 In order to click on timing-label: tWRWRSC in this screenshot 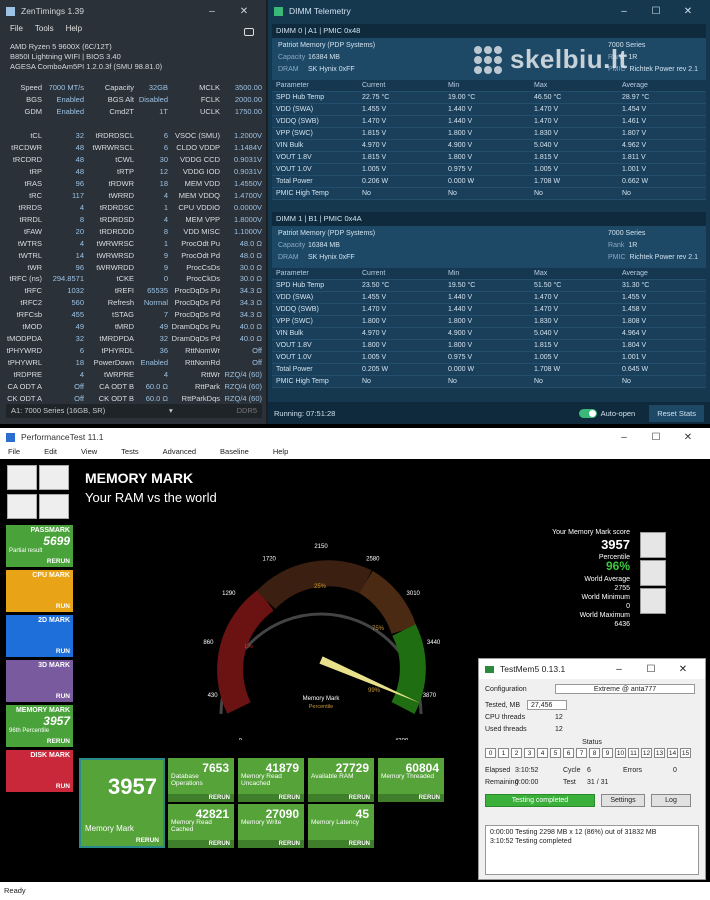, I will do `click(115, 243)`.